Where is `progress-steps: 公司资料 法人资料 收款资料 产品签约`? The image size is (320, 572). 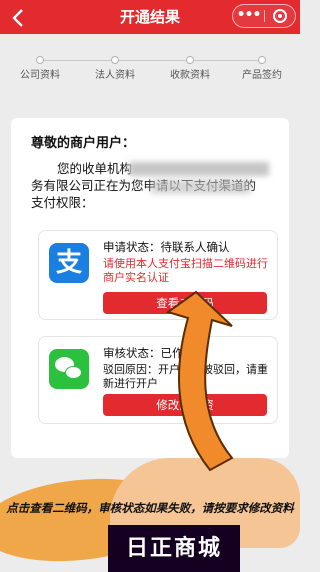
progress-steps: 公司资料 法人资料 收款资料 产品签约 is located at coordinates (150, 62).